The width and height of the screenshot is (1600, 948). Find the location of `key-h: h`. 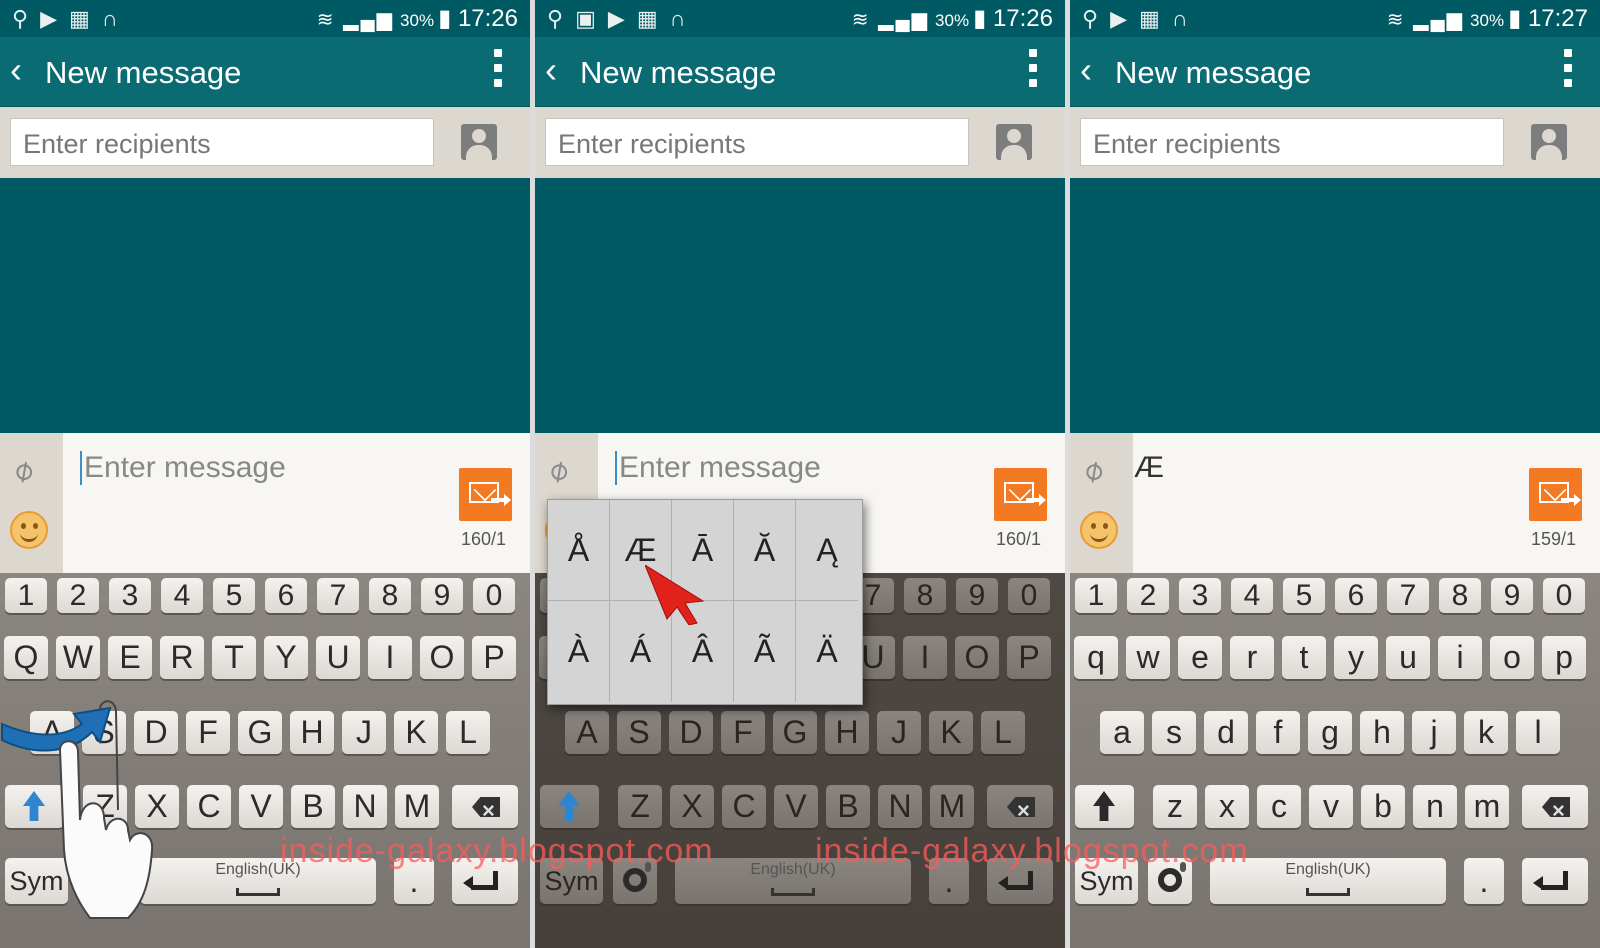

key-h: h is located at coordinates (1382, 732).